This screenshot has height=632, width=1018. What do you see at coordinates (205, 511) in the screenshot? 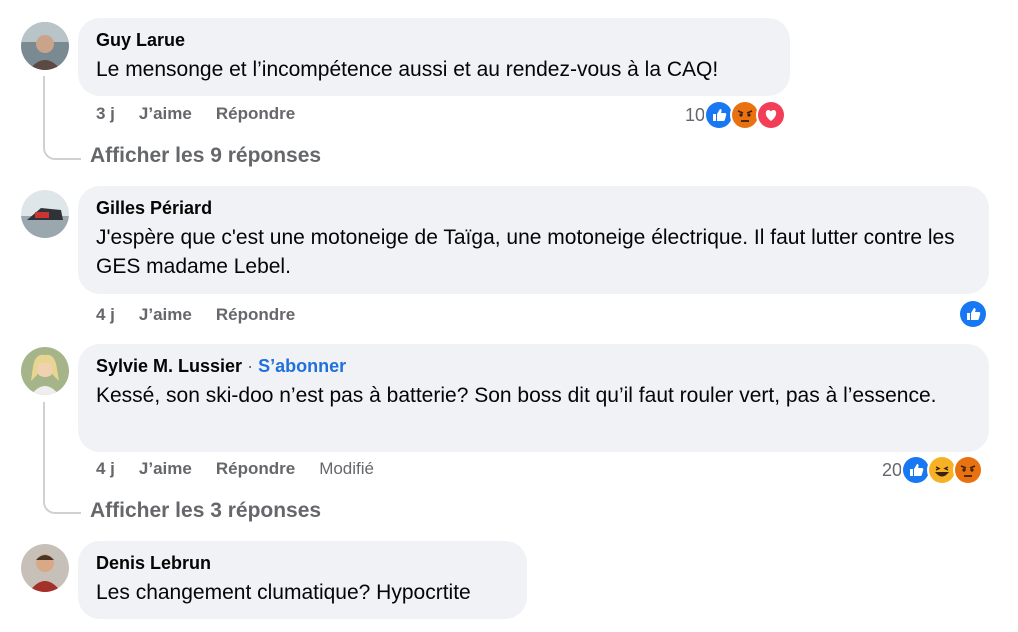
I see `view-replies-link: Afficher les 3 réponses` at bounding box center [205, 511].